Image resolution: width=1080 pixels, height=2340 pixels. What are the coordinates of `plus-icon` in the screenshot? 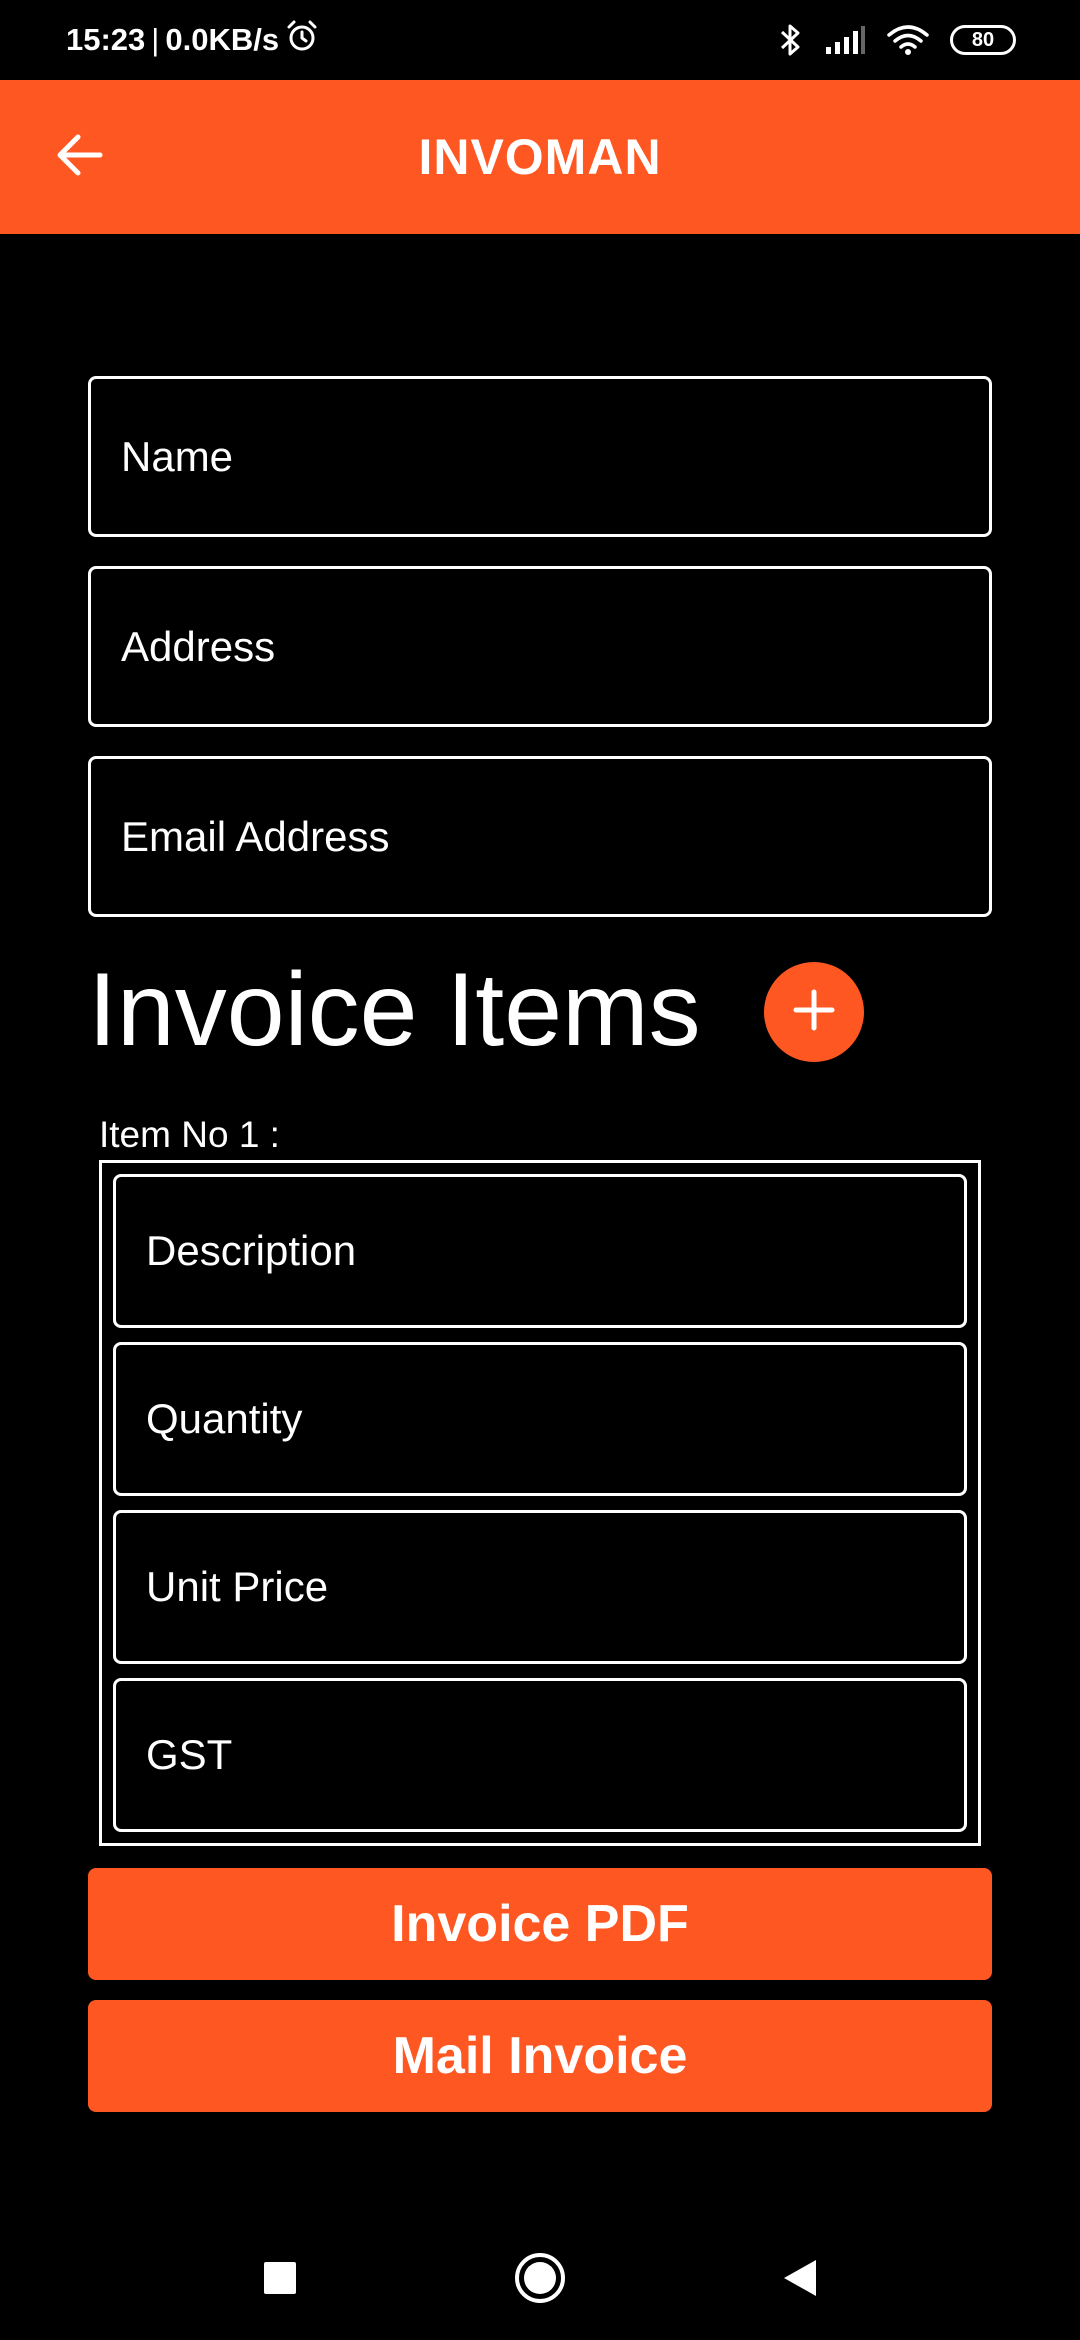 It's located at (814, 1012).